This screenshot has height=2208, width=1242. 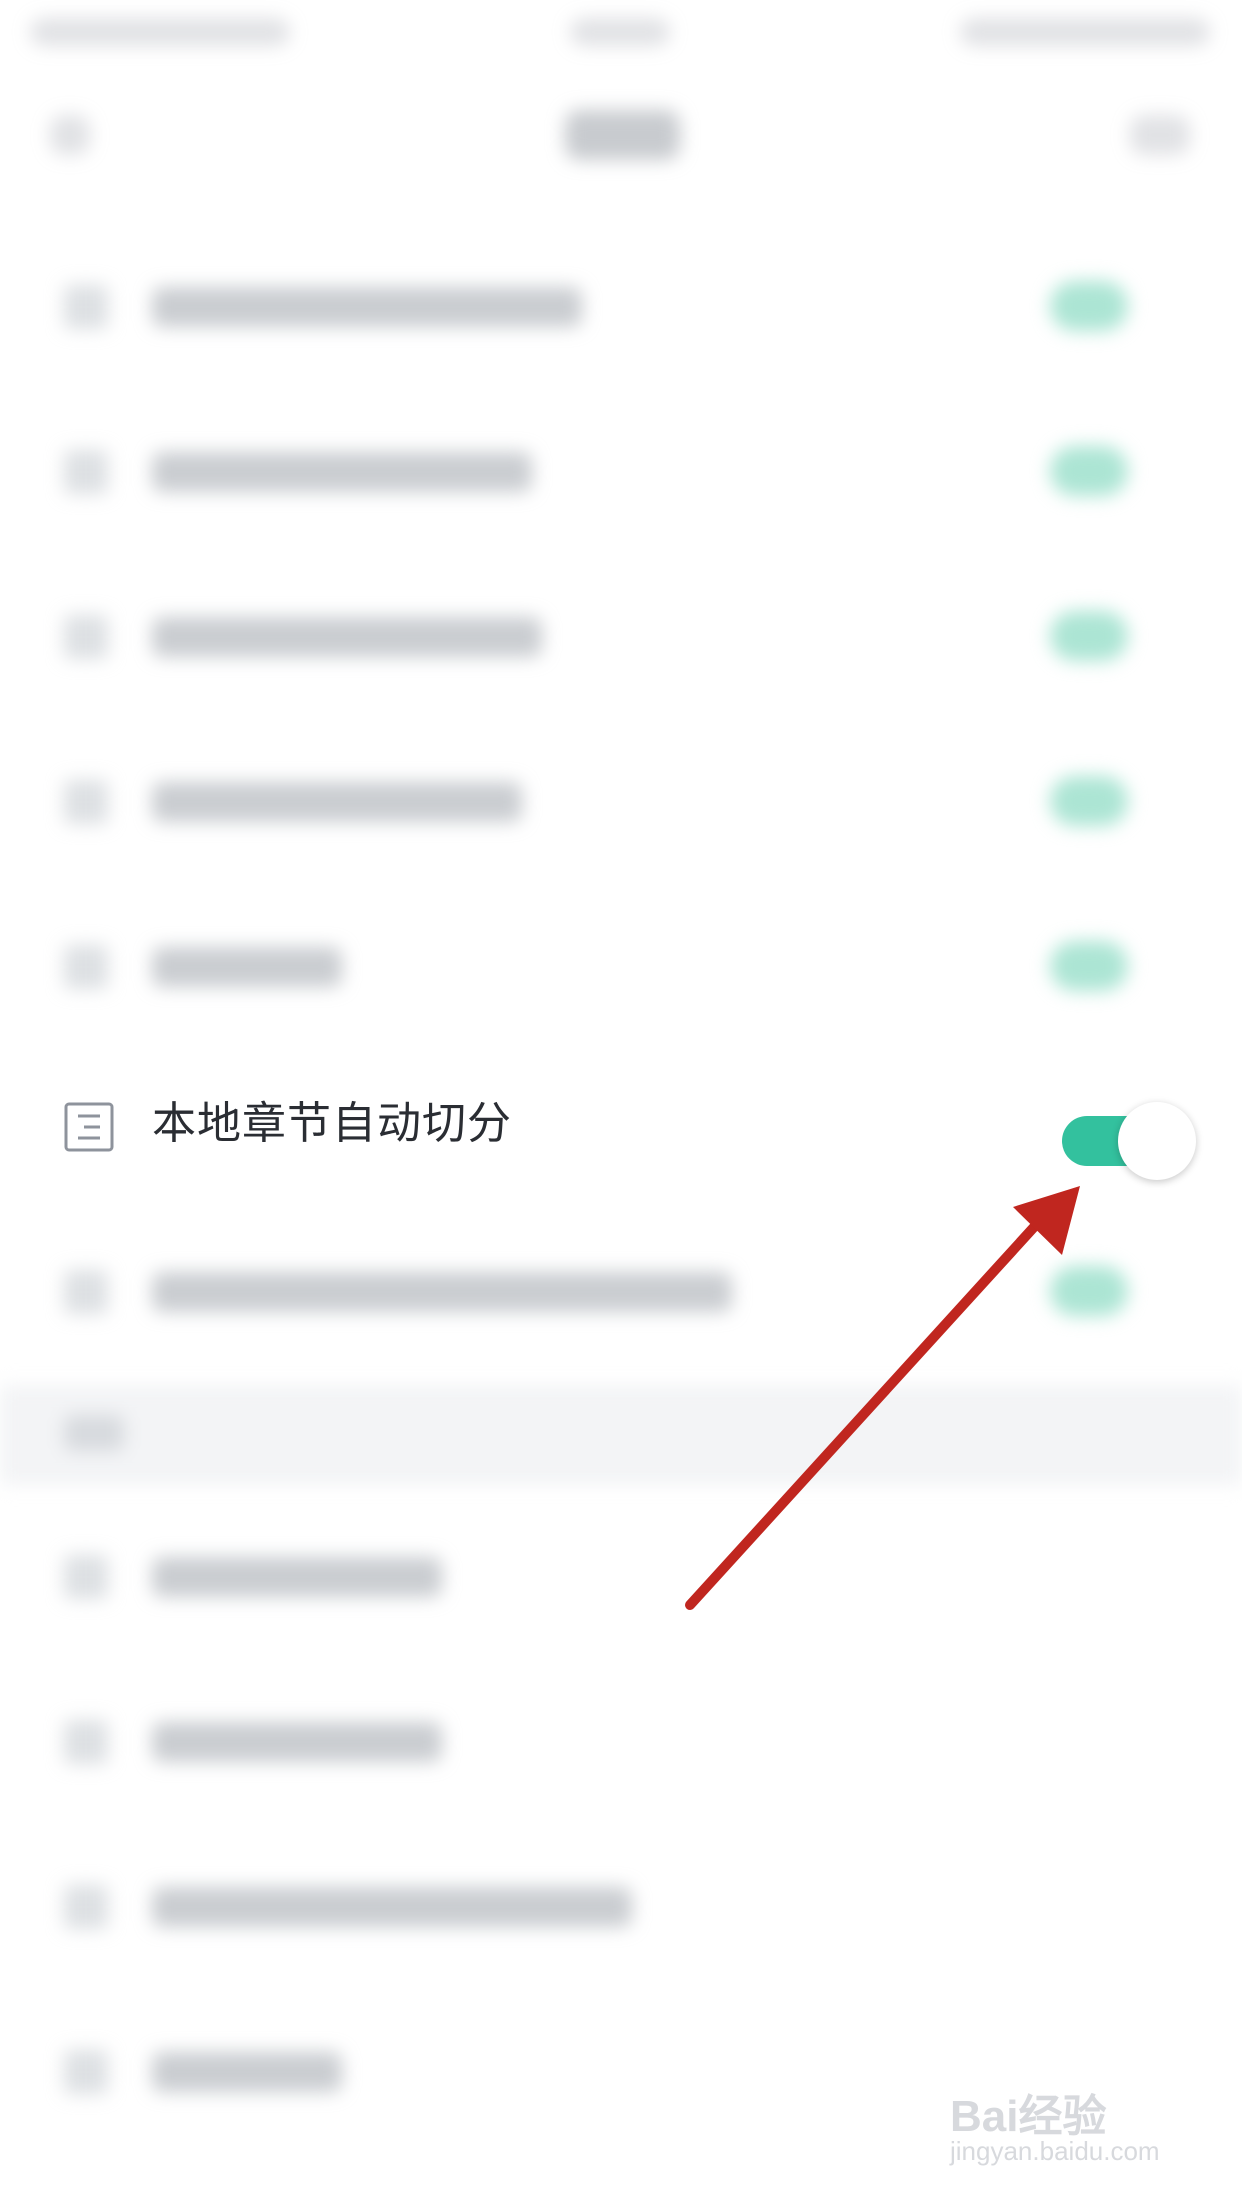 What do you see at coordinates (1055, 2151) in the screenshot?
I see `watermark-url: jingyan.baidu.com` at bounding box center [1055, 2151].